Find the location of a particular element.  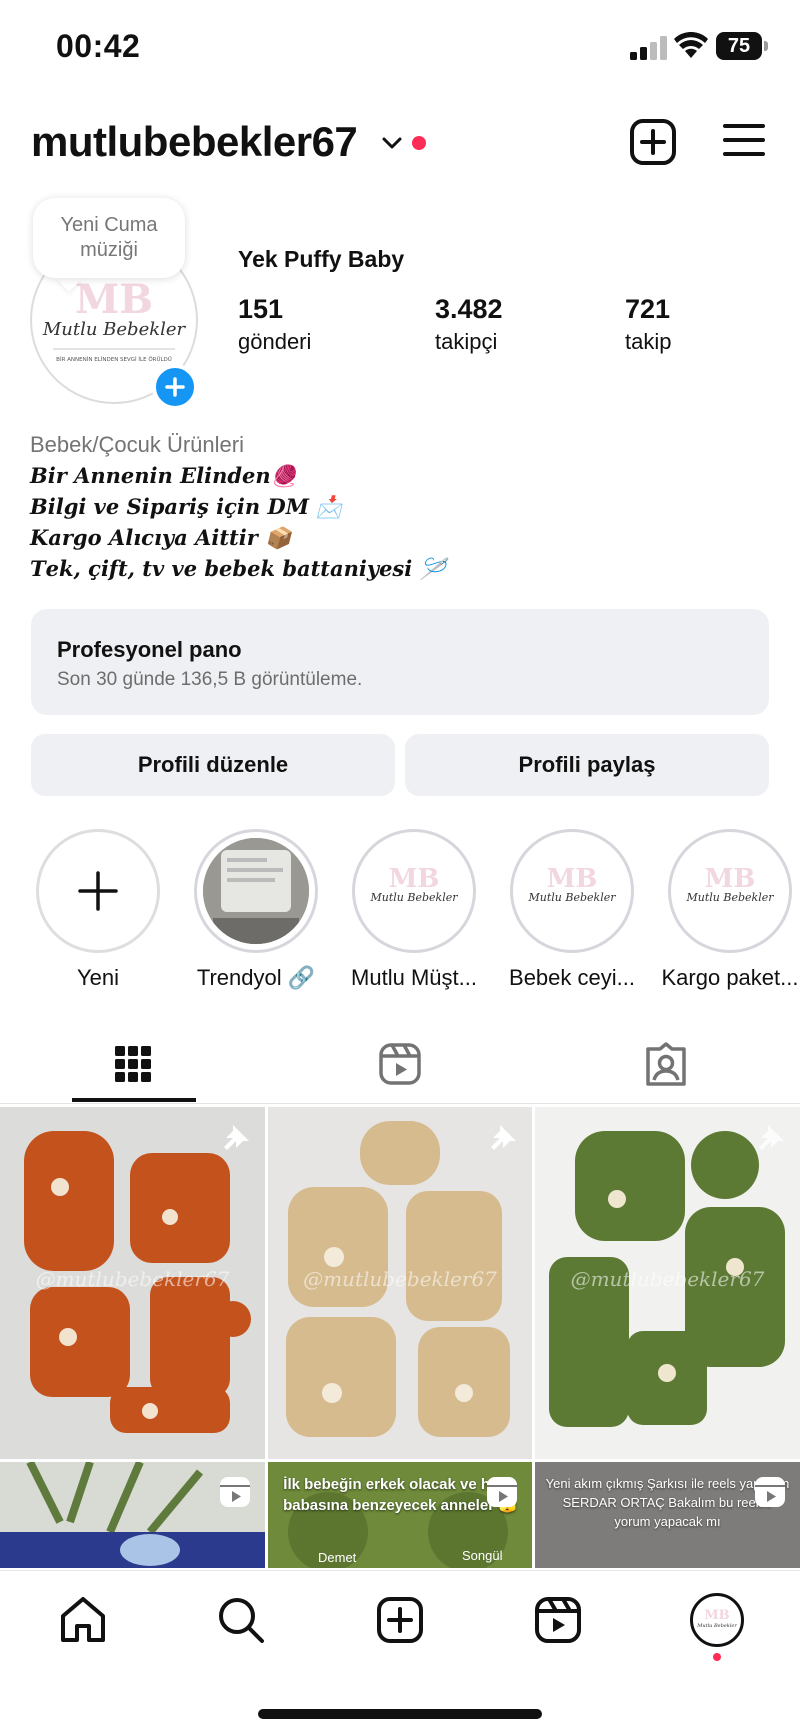

profile-avatar-icon: MB Mutlu Bebekler is located at coordinates (717, 1620).